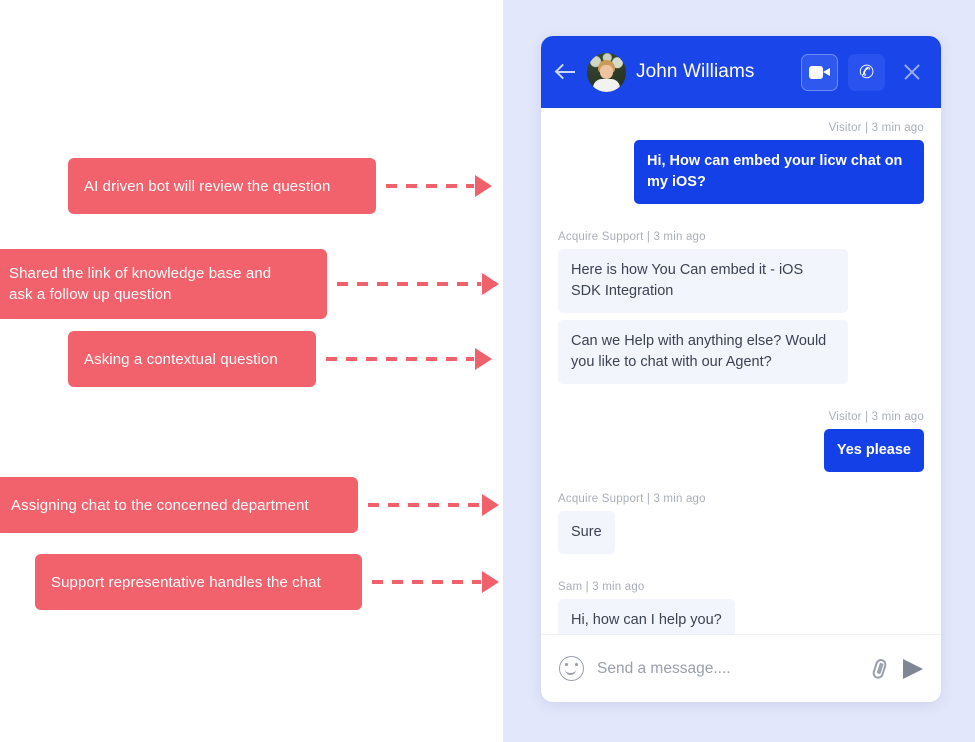  I want to click on annotation-contextual-question: Asking a contextual question, so click(280, 359).